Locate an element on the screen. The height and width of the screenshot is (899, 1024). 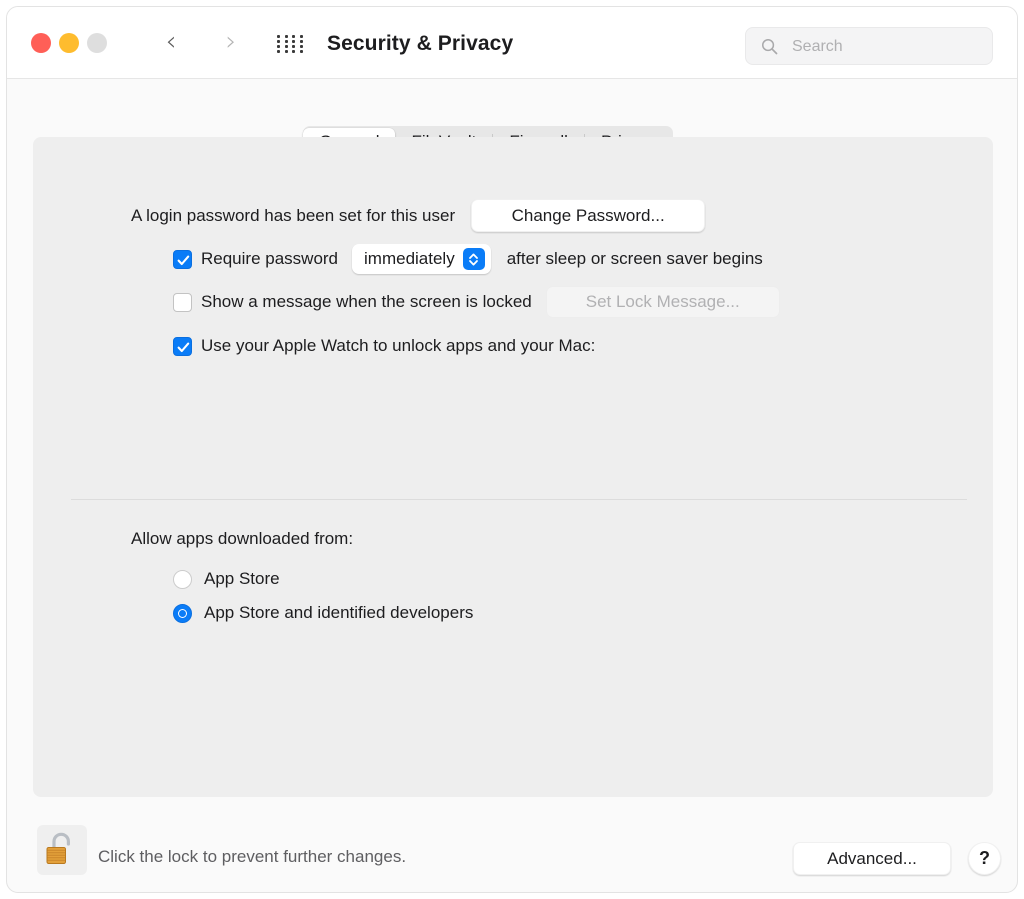
titlebar: ‹ › Security & Privacy is located at coordinates (512, 43).